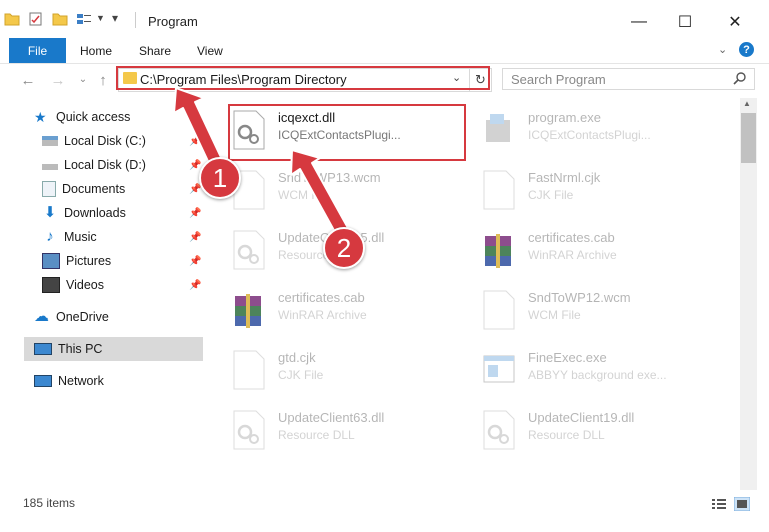 The width and height of the screenshot is (769, 532). I want to click on nav-music: ♪ Music 📌, so click(122, 237).